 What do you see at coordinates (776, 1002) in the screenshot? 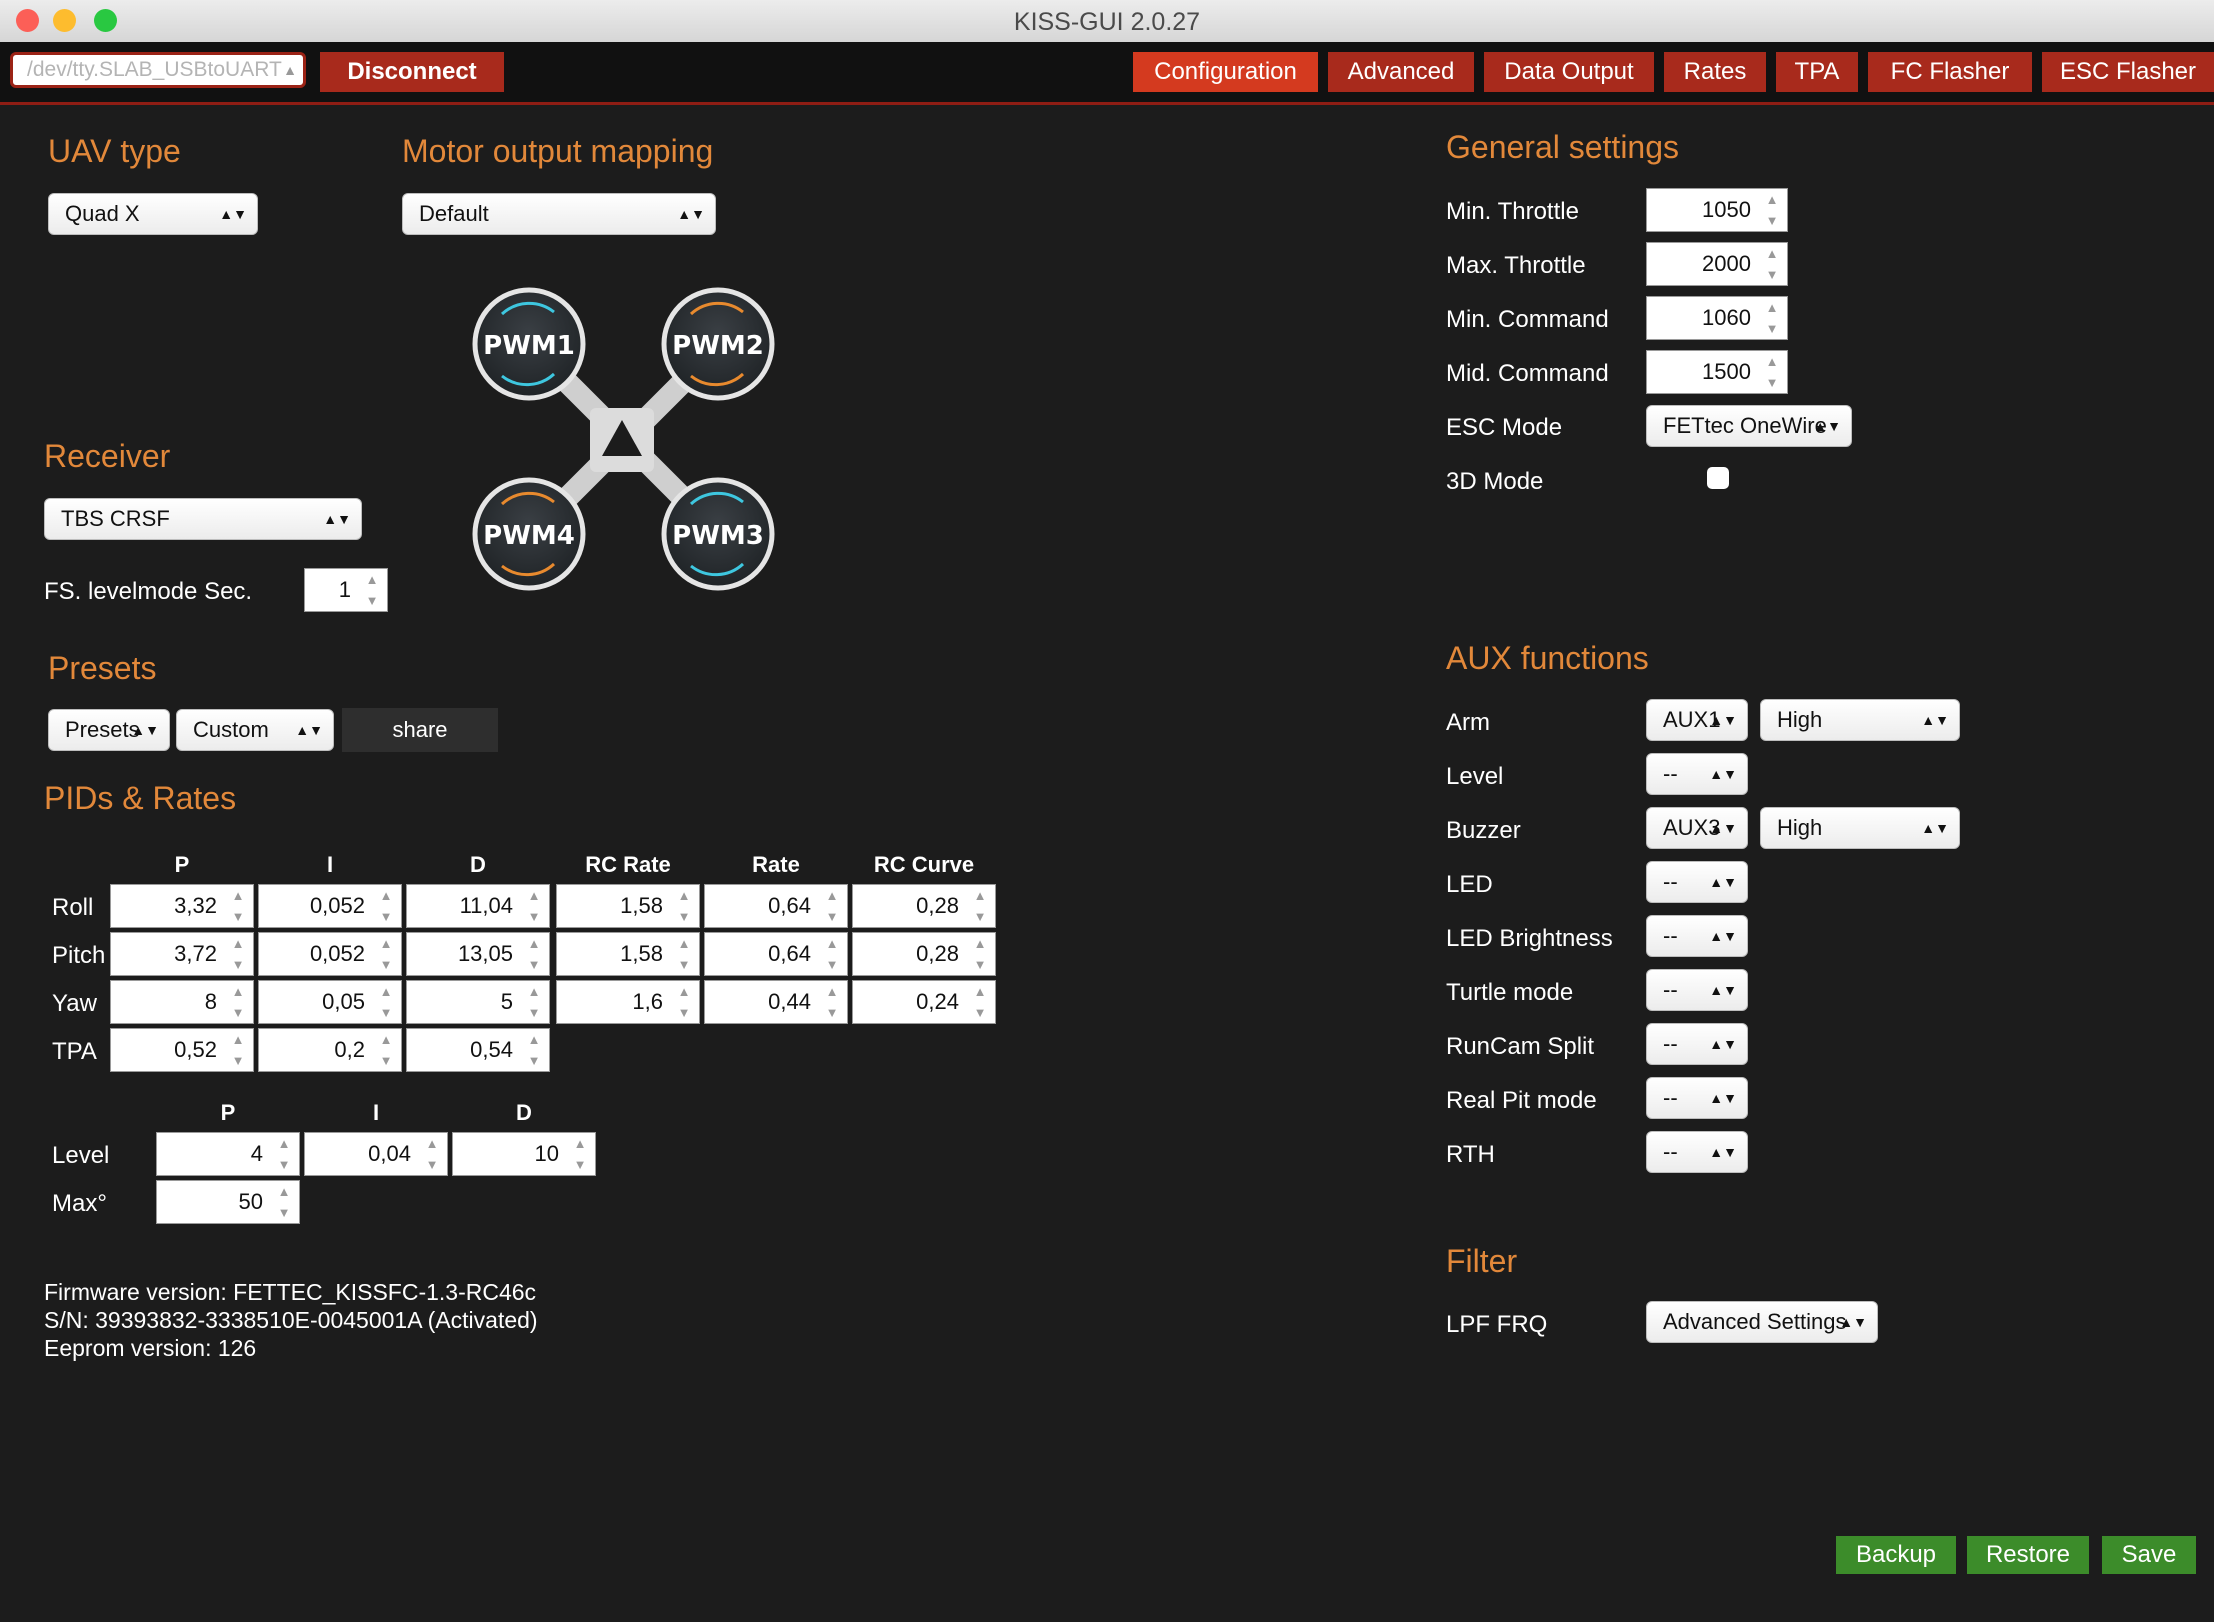
I see `yaw-rate-input: 0,44 ▲ ▼` at bounding box center [776, 1002].